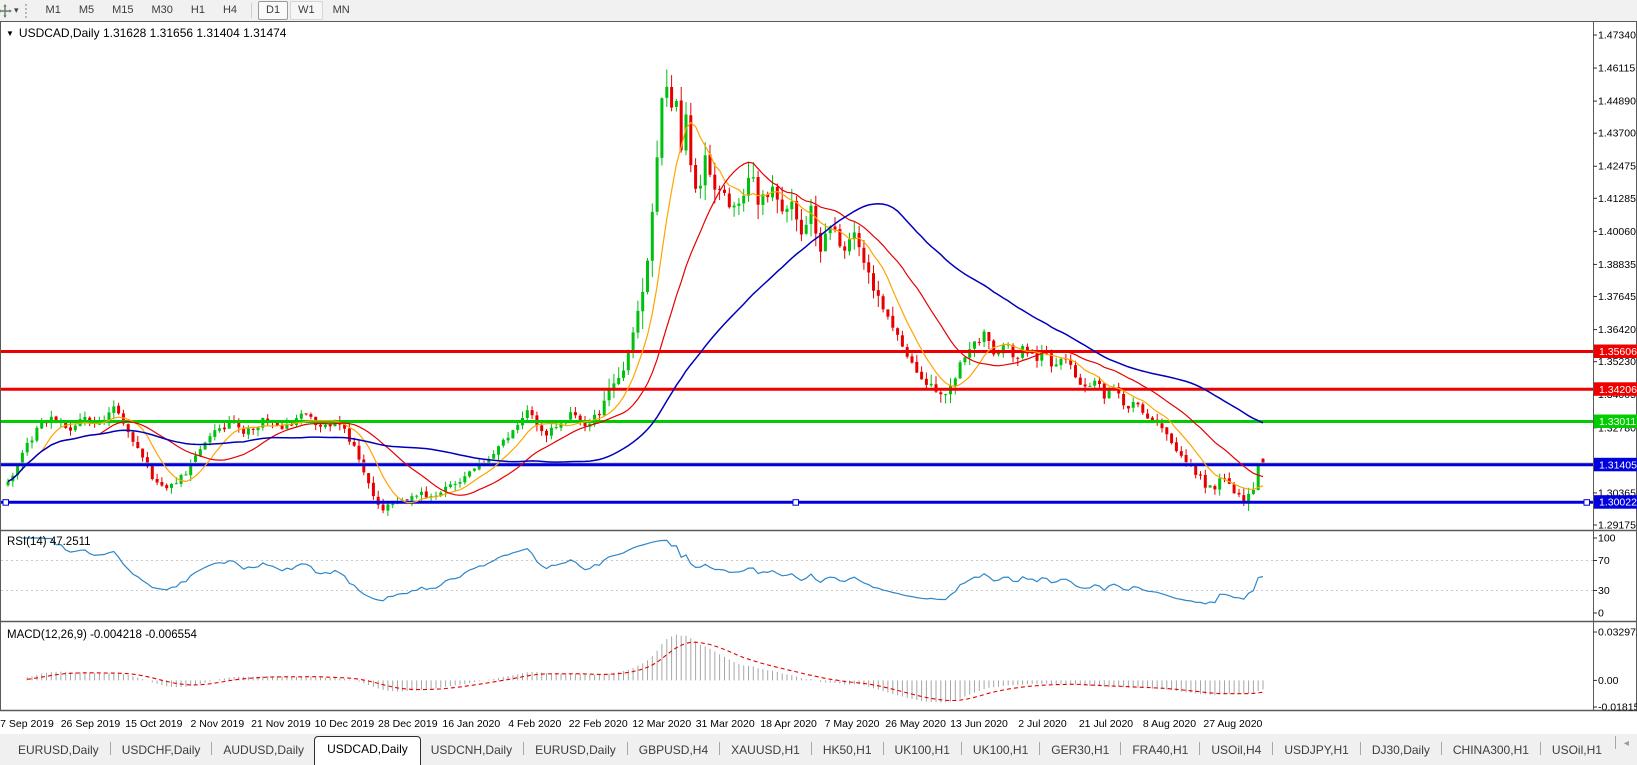  Describe the element at coordinates (1617, 297) in the screenshot. I see `price-tick-label: 1.37645` at that location.